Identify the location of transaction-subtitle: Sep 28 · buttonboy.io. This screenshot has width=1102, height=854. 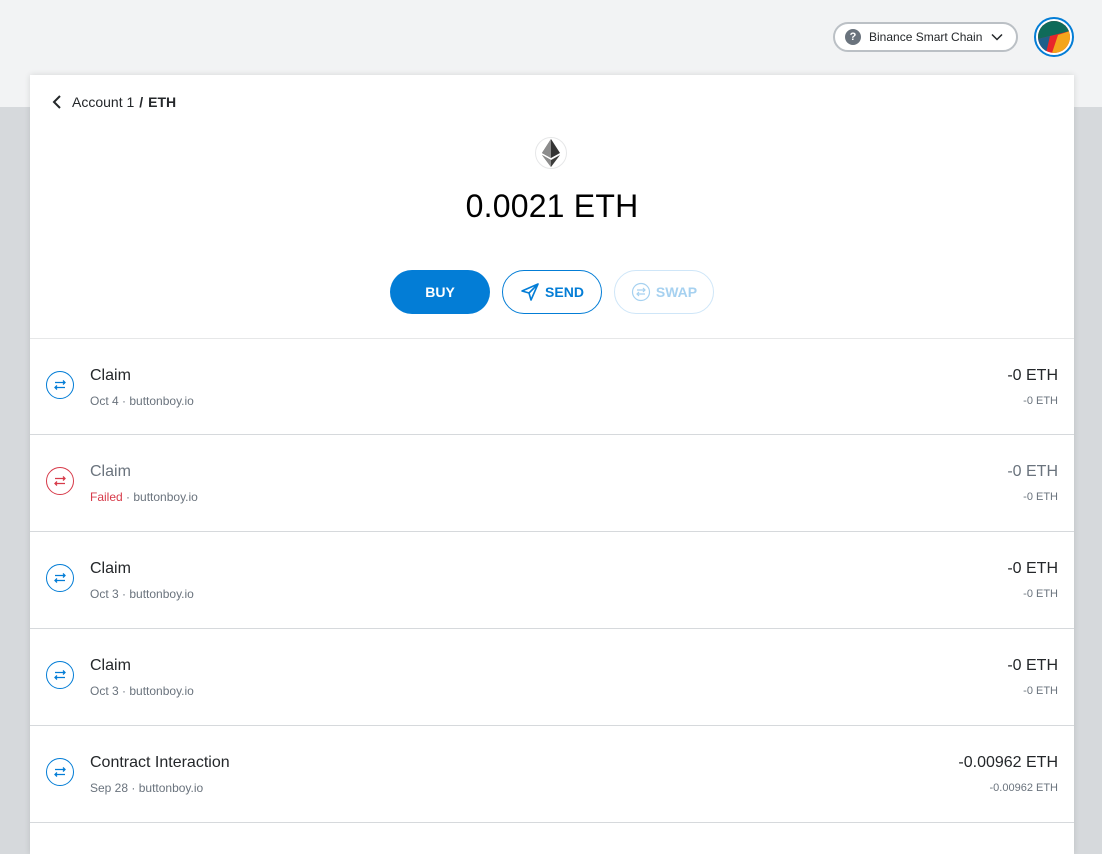
(147, 788).